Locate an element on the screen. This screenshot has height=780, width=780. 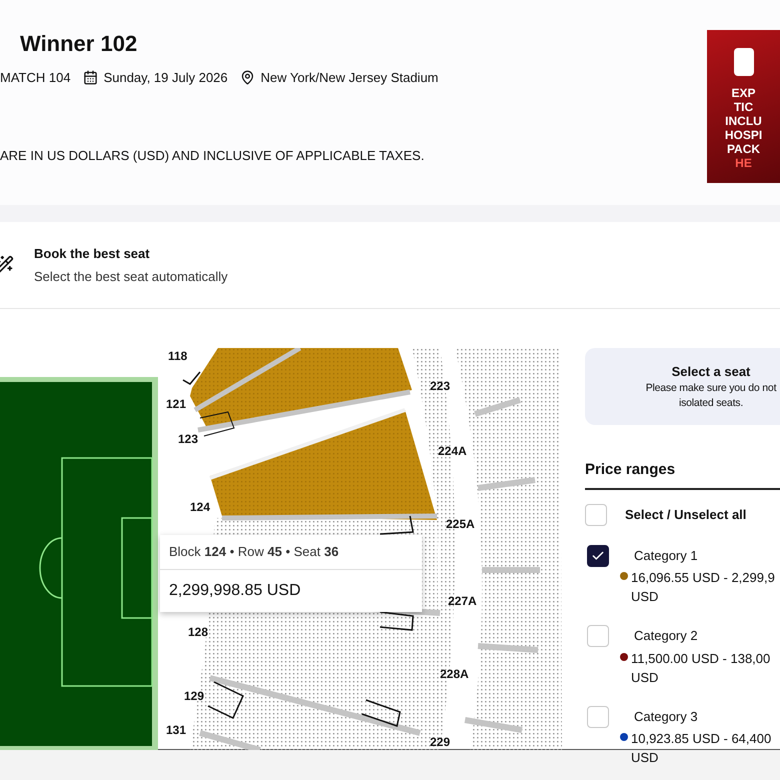
section-label: 228A is located at coordinates (454, 674).